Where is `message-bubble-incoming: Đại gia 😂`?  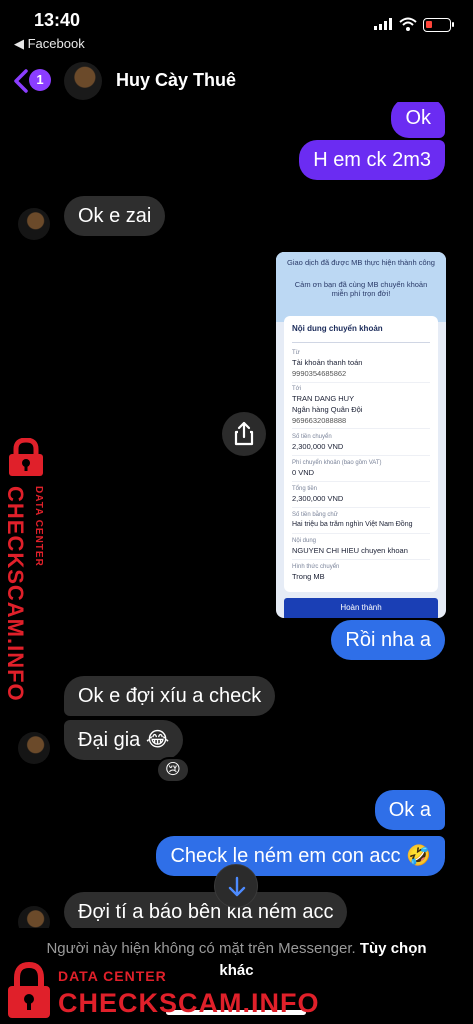
message-bubble-incoming: Đại gia 😂 is located at coordinates (124, 740).